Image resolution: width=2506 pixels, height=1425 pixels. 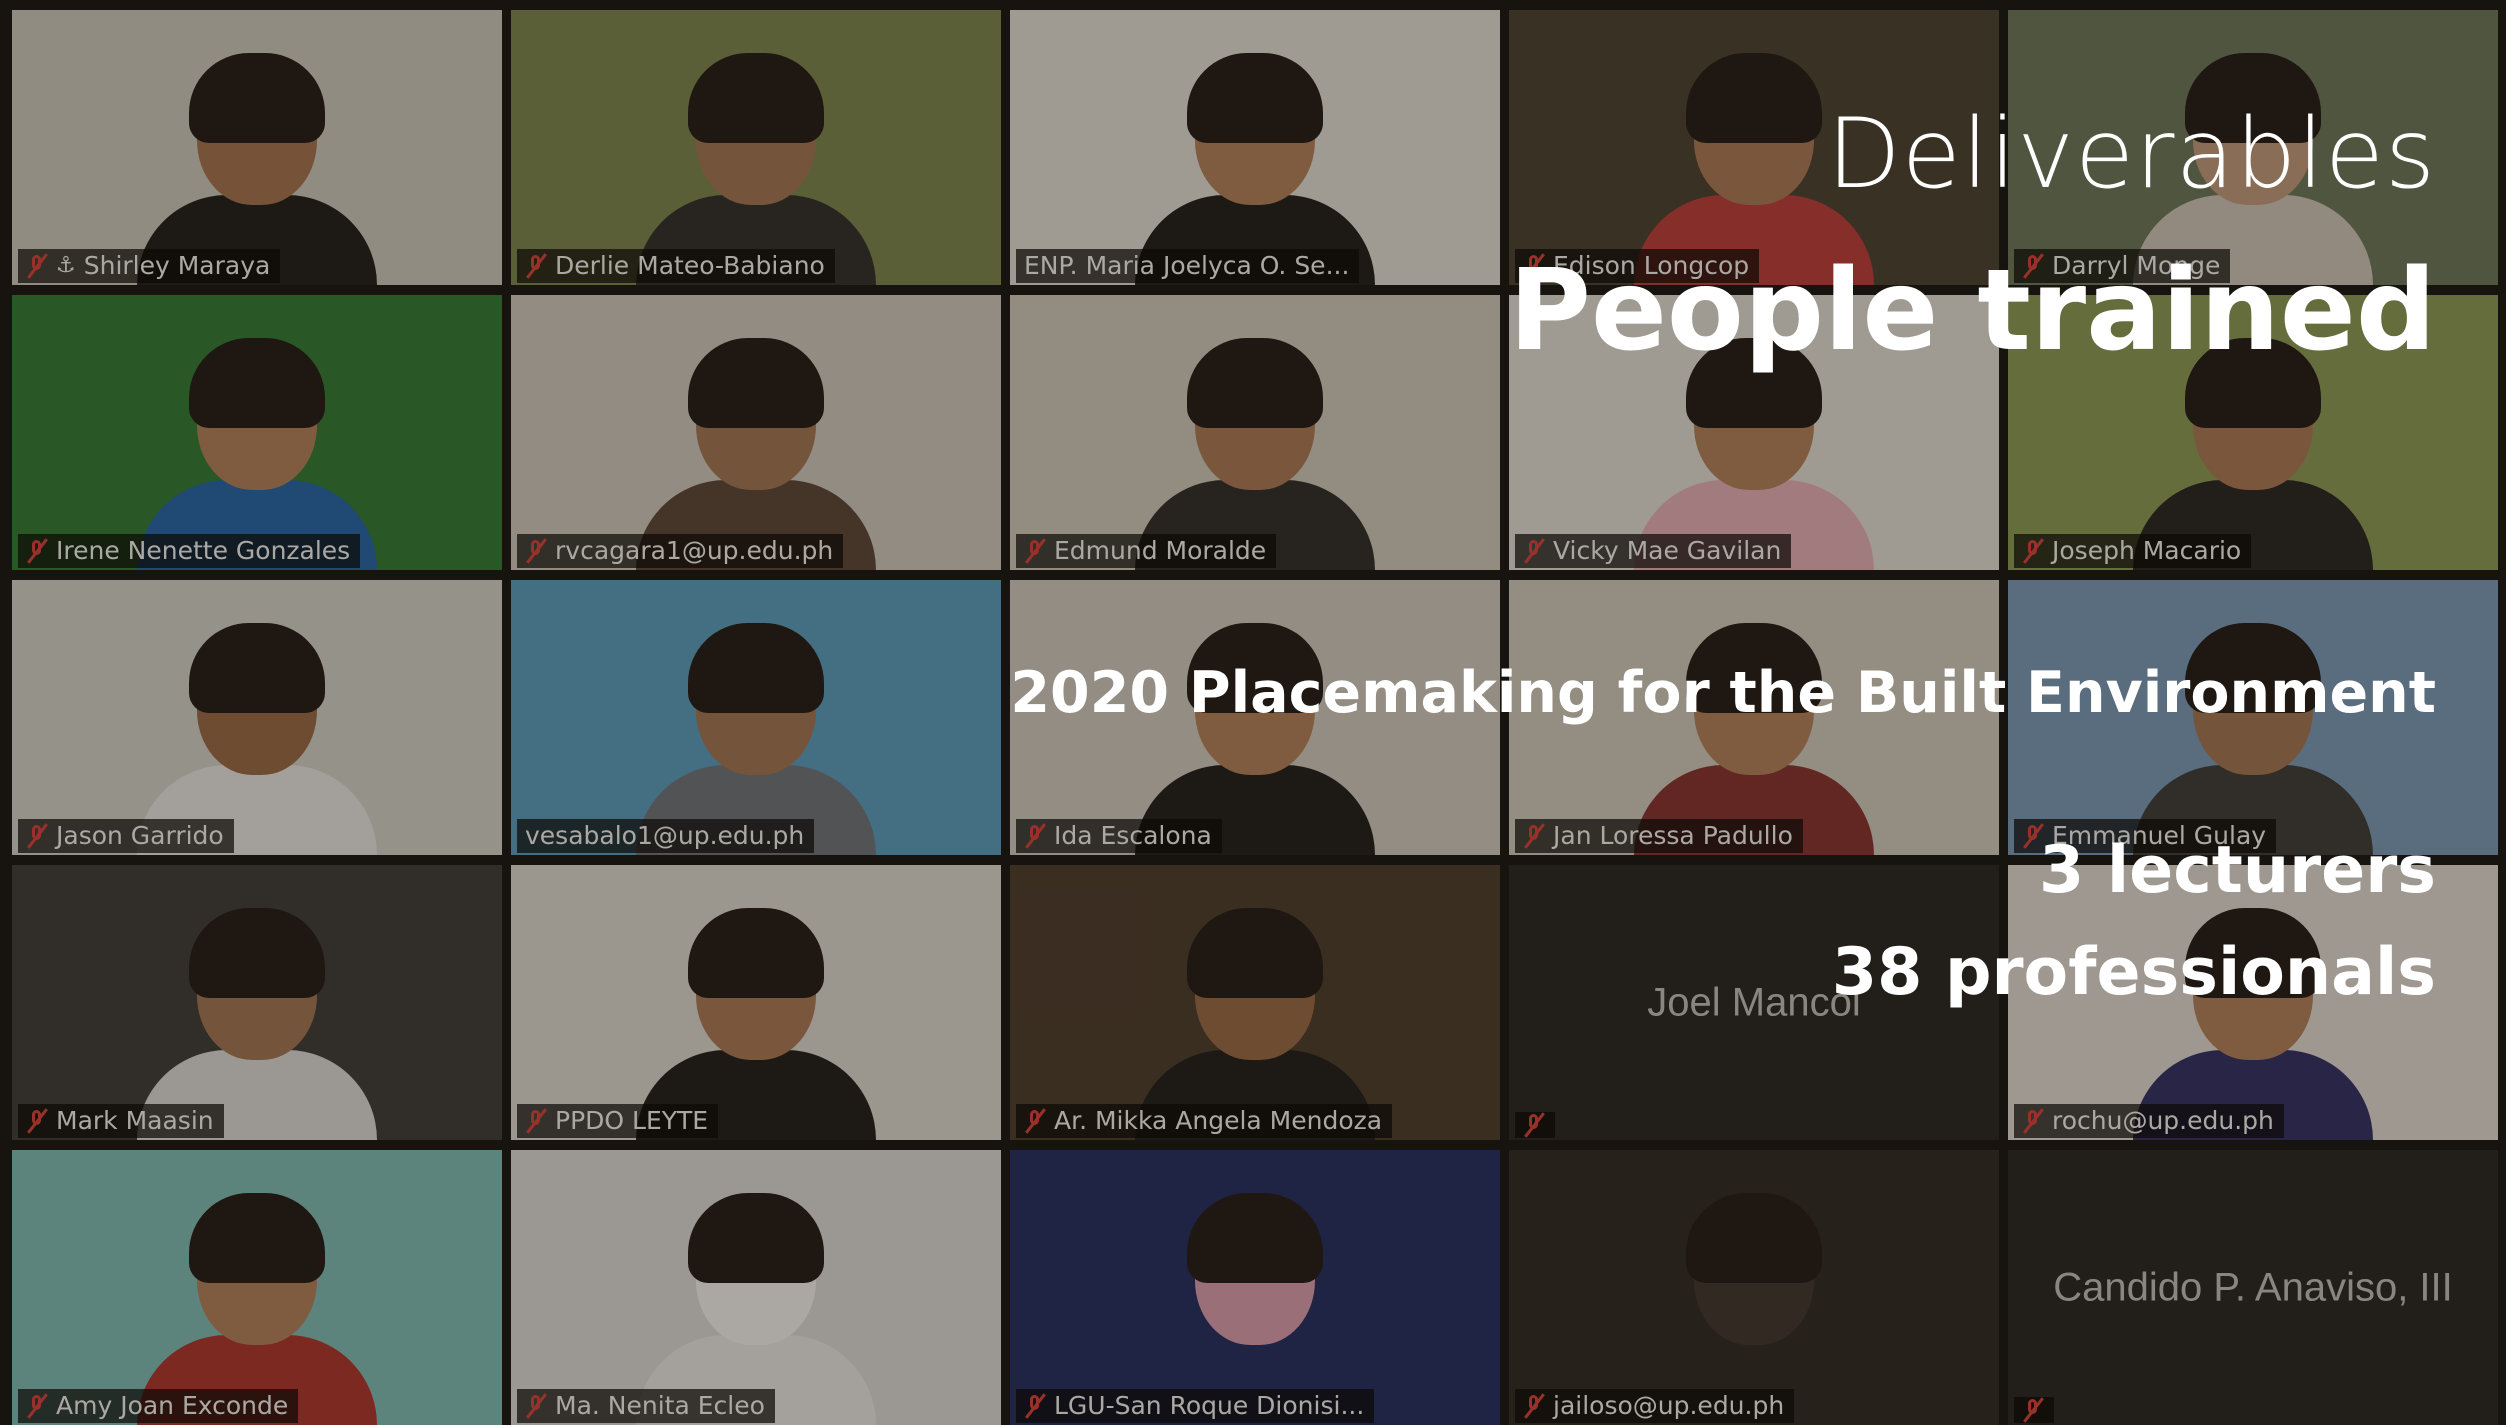 I want to click on participant-tile: Ar. Mikka Angela Mendoza, so click(x=1255, y=1002).